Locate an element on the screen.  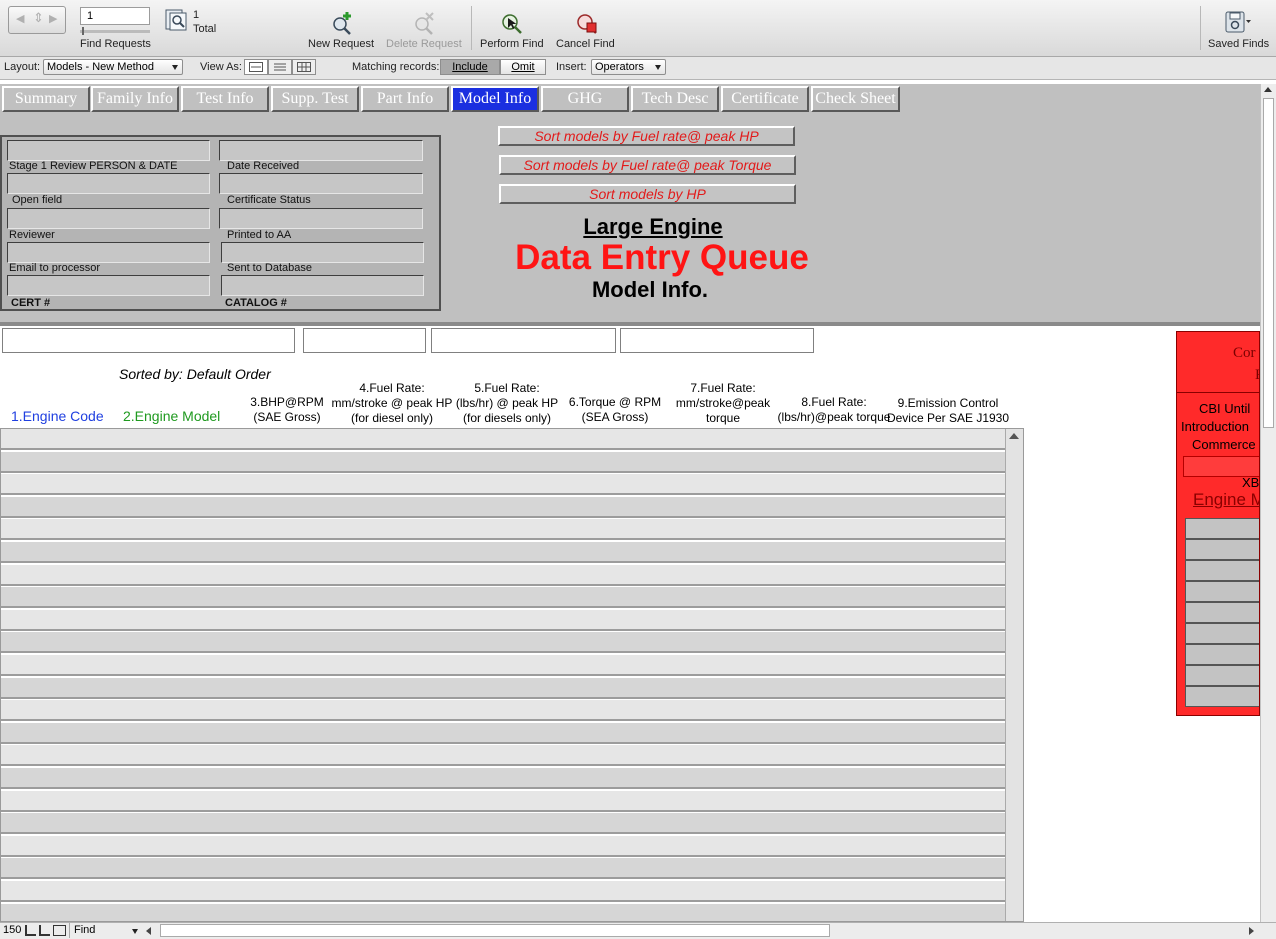
scroll-left-icon is located at coordinates (148, 931).